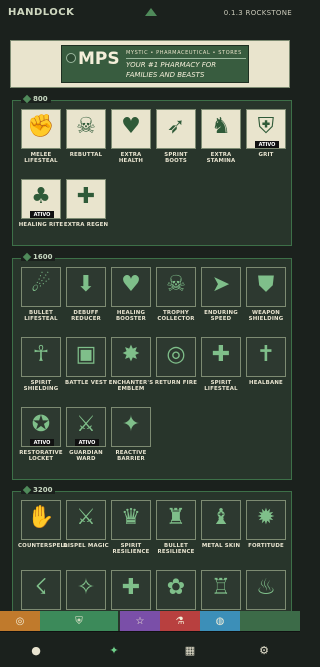 This screenshot has width=320, height=667. What do you see at coordinates (266, 368) in the screenshot?
I see `shop-item-card: ✝ HEALBANE` at bounding box center [266, 368].